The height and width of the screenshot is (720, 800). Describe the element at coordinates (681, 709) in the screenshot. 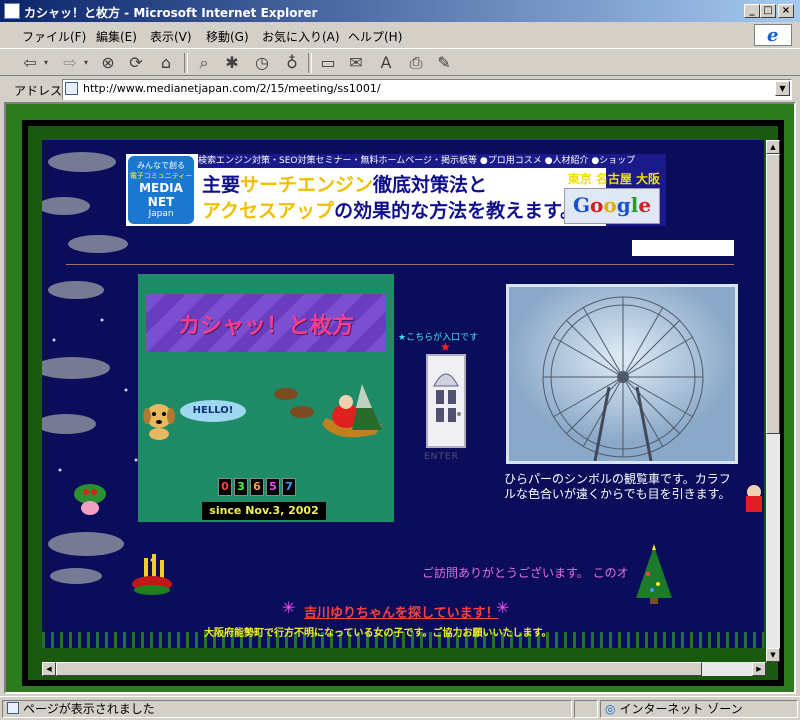

I see `zone-text: インターネット ゾーン` at that location.